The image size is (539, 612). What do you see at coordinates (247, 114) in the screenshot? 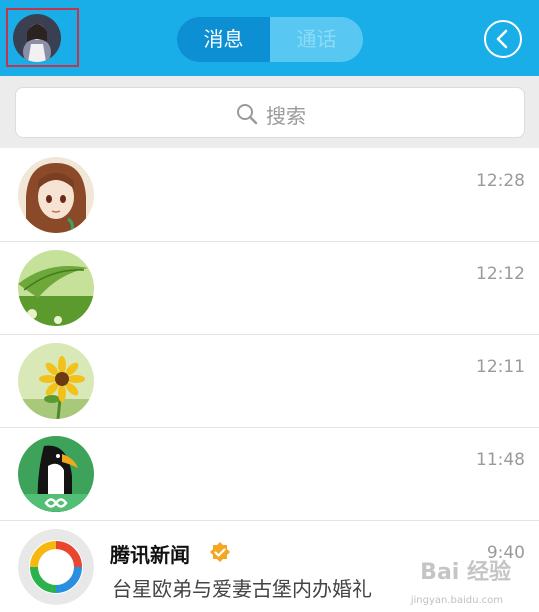
I see `search-icon` at bounding box center [247, 114].